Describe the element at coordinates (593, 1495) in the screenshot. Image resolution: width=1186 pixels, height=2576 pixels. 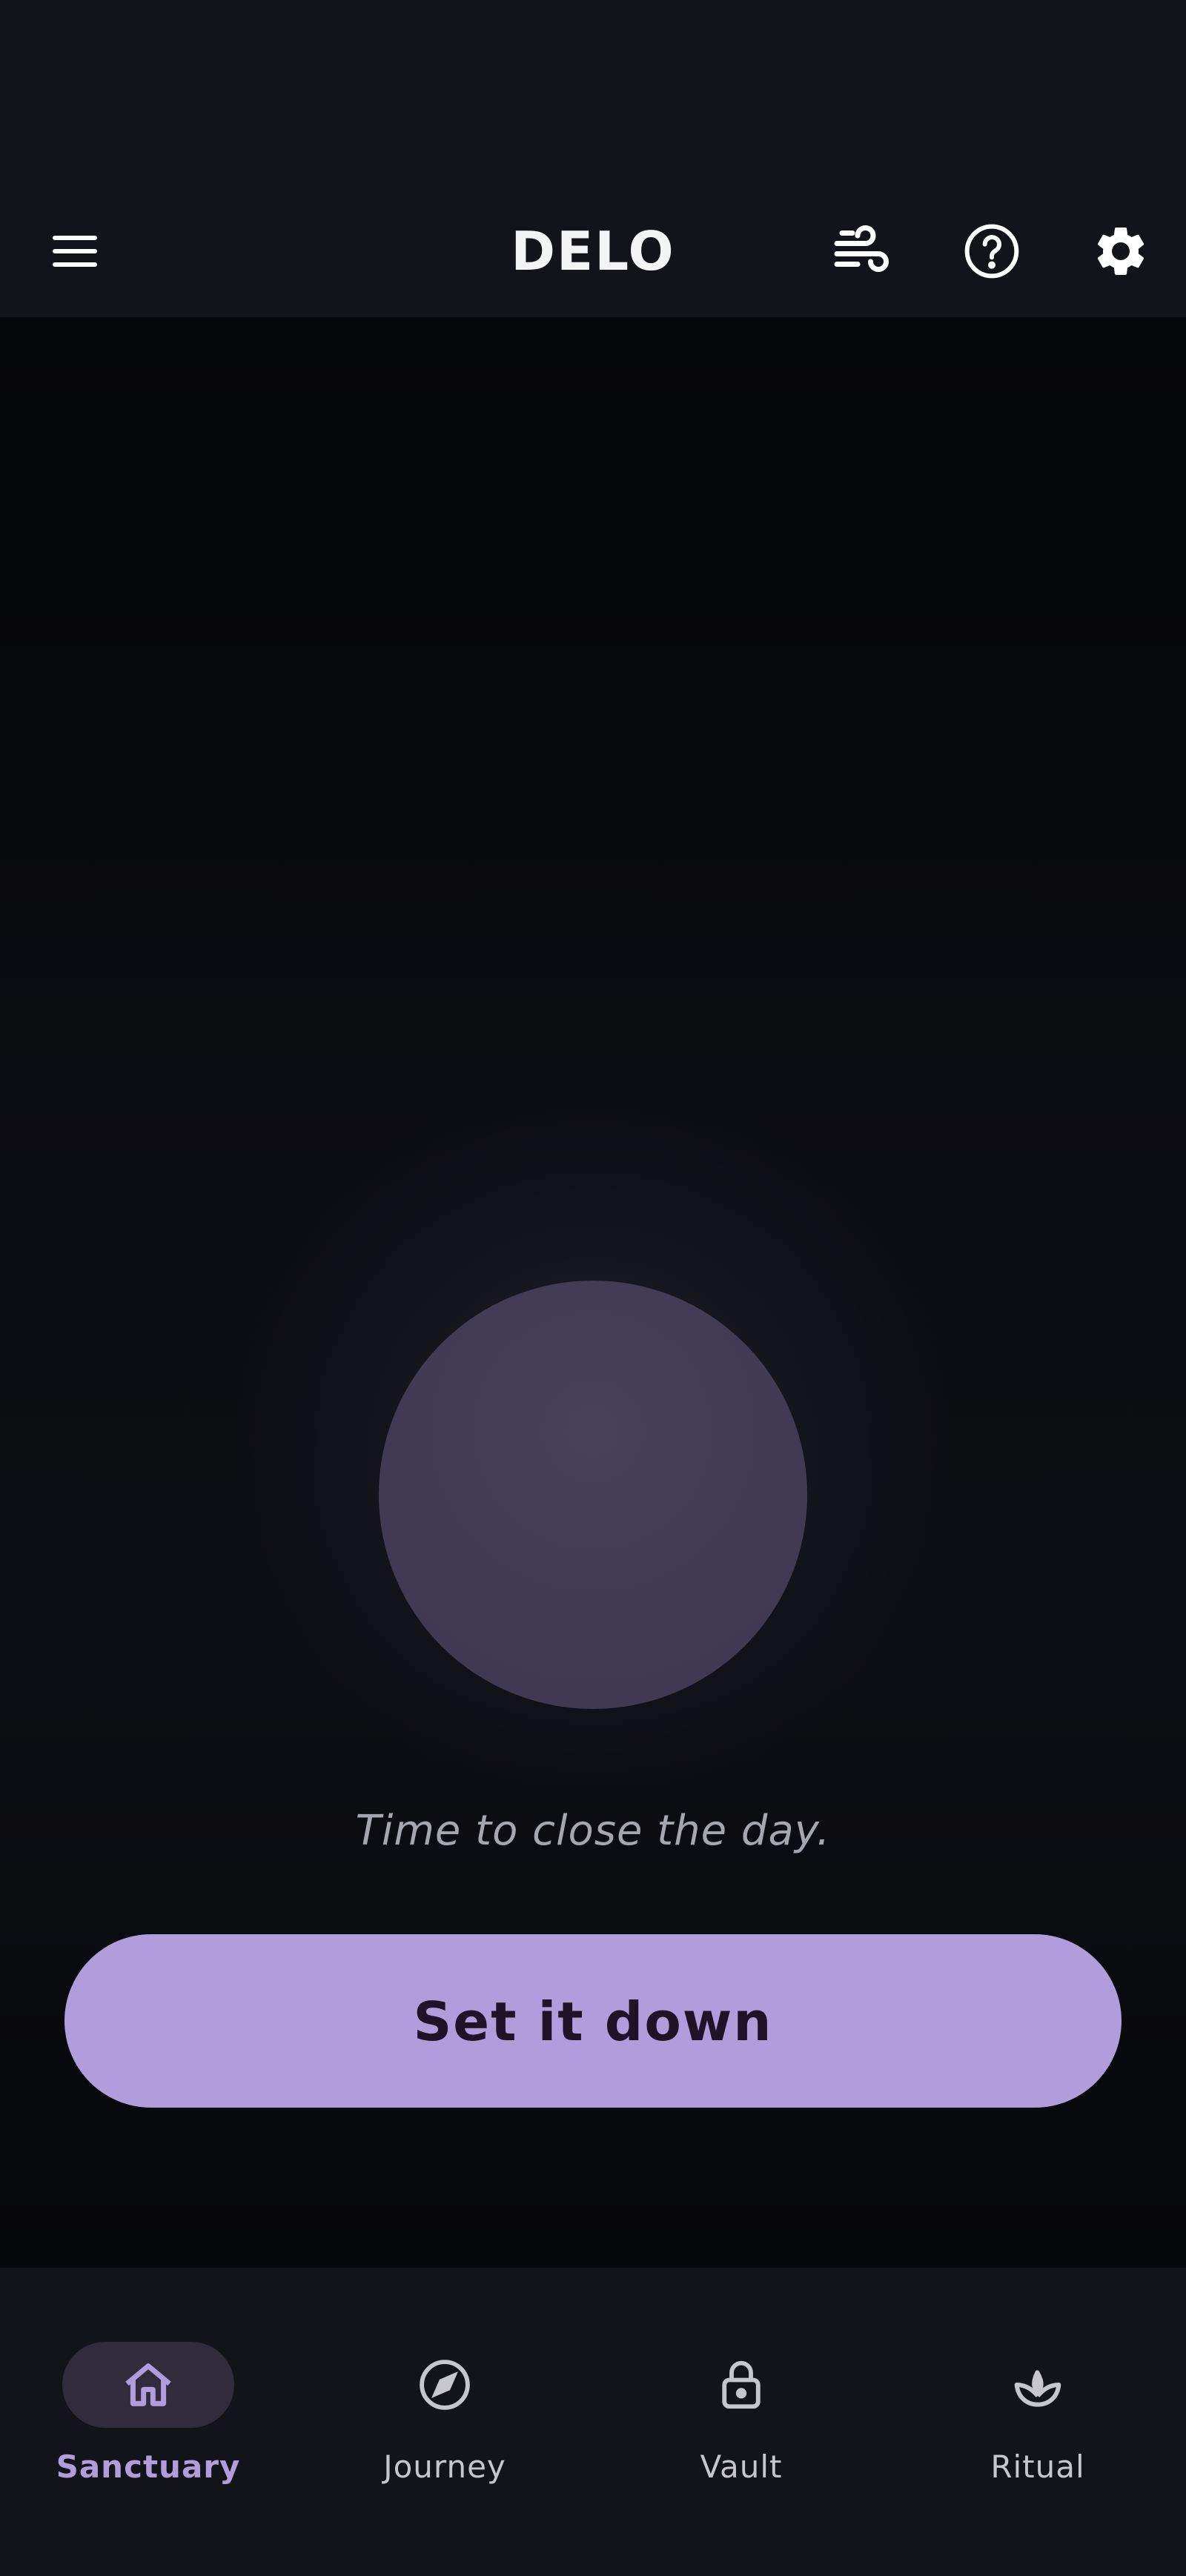
I see `breathing-orb` at that location.